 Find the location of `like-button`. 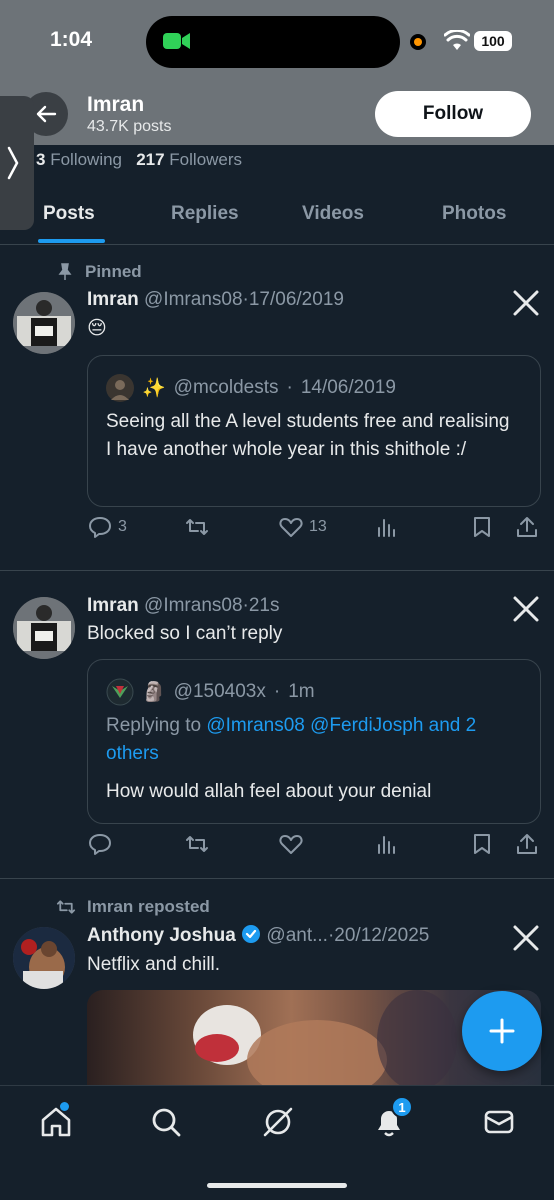

like-button is located at coordinates (291, 844).